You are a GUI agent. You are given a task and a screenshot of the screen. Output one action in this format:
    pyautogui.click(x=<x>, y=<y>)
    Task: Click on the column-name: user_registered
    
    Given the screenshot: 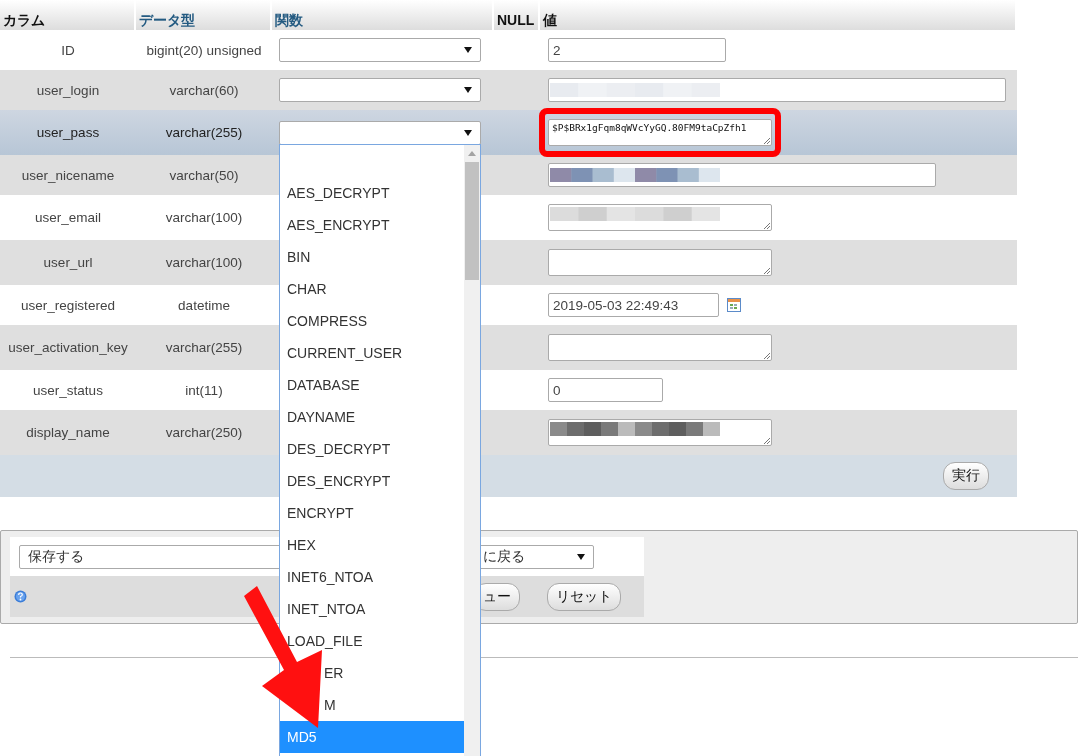 What is the action you would take?
    pyautogui.click(x=68, y=305)
    